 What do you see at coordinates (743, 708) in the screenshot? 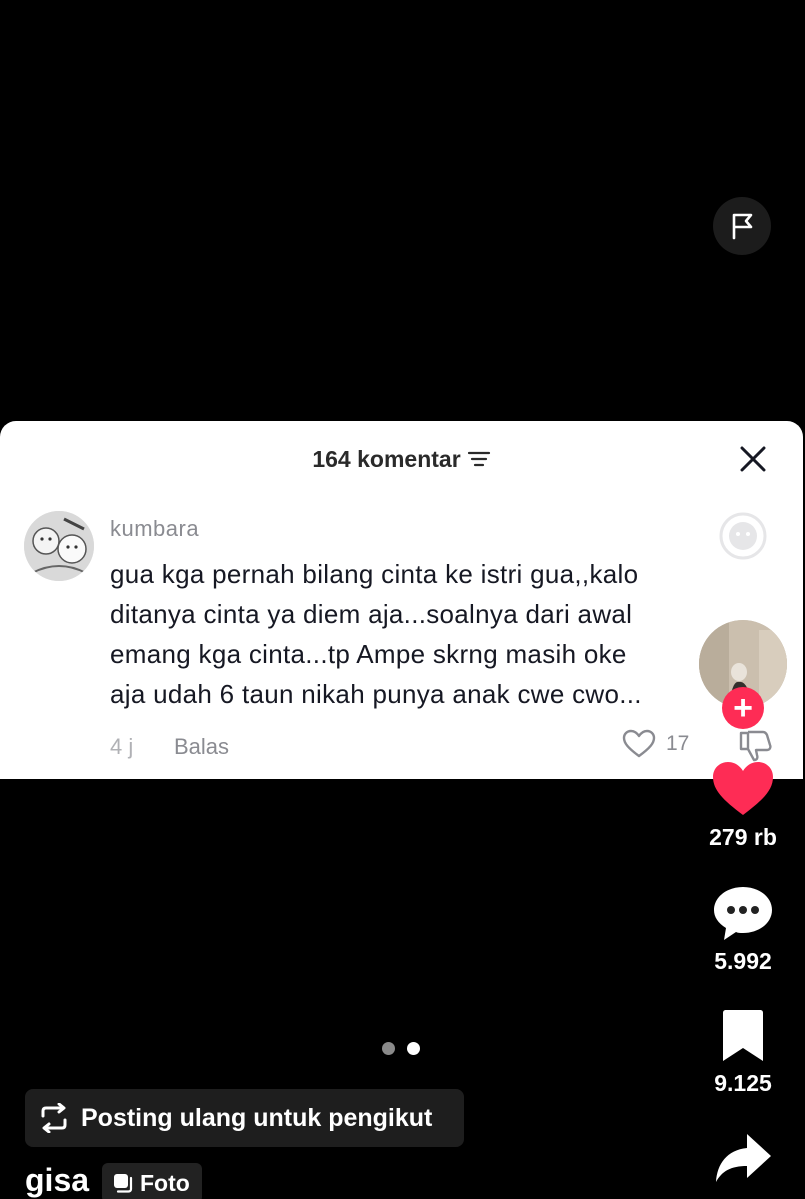
I see `follow-button: +` at bounding box center [743, 708].